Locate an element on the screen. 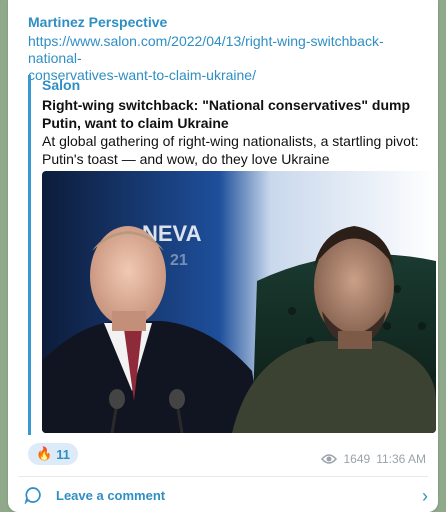  view-count: 1649 is located at coordinates (357, 459).